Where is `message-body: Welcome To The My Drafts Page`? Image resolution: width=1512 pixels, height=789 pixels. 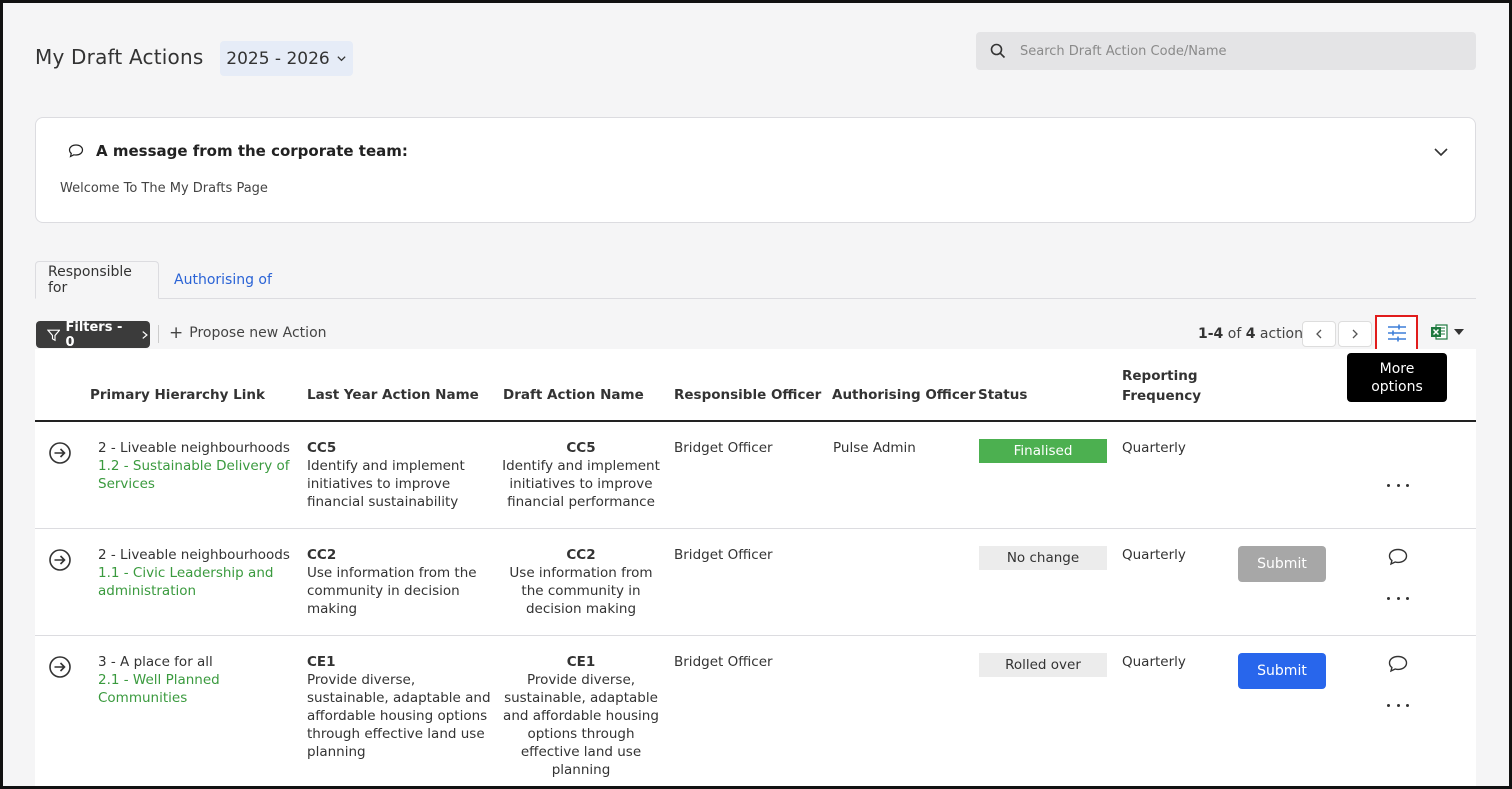
message-body: Welcome To The My Drafts Page is located at coordinates (164, 188).